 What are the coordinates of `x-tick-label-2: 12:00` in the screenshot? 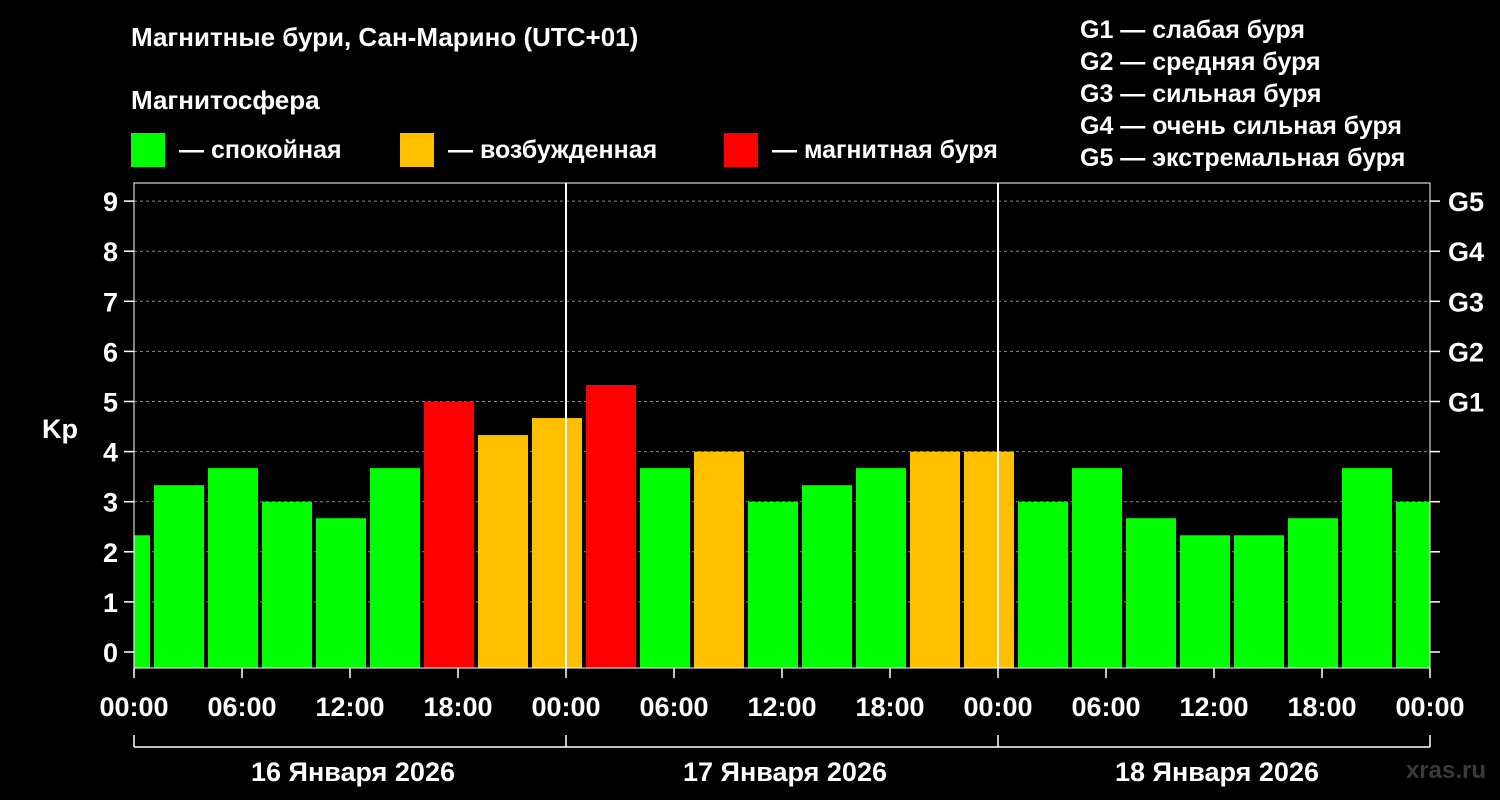 It's located at (349, 707).